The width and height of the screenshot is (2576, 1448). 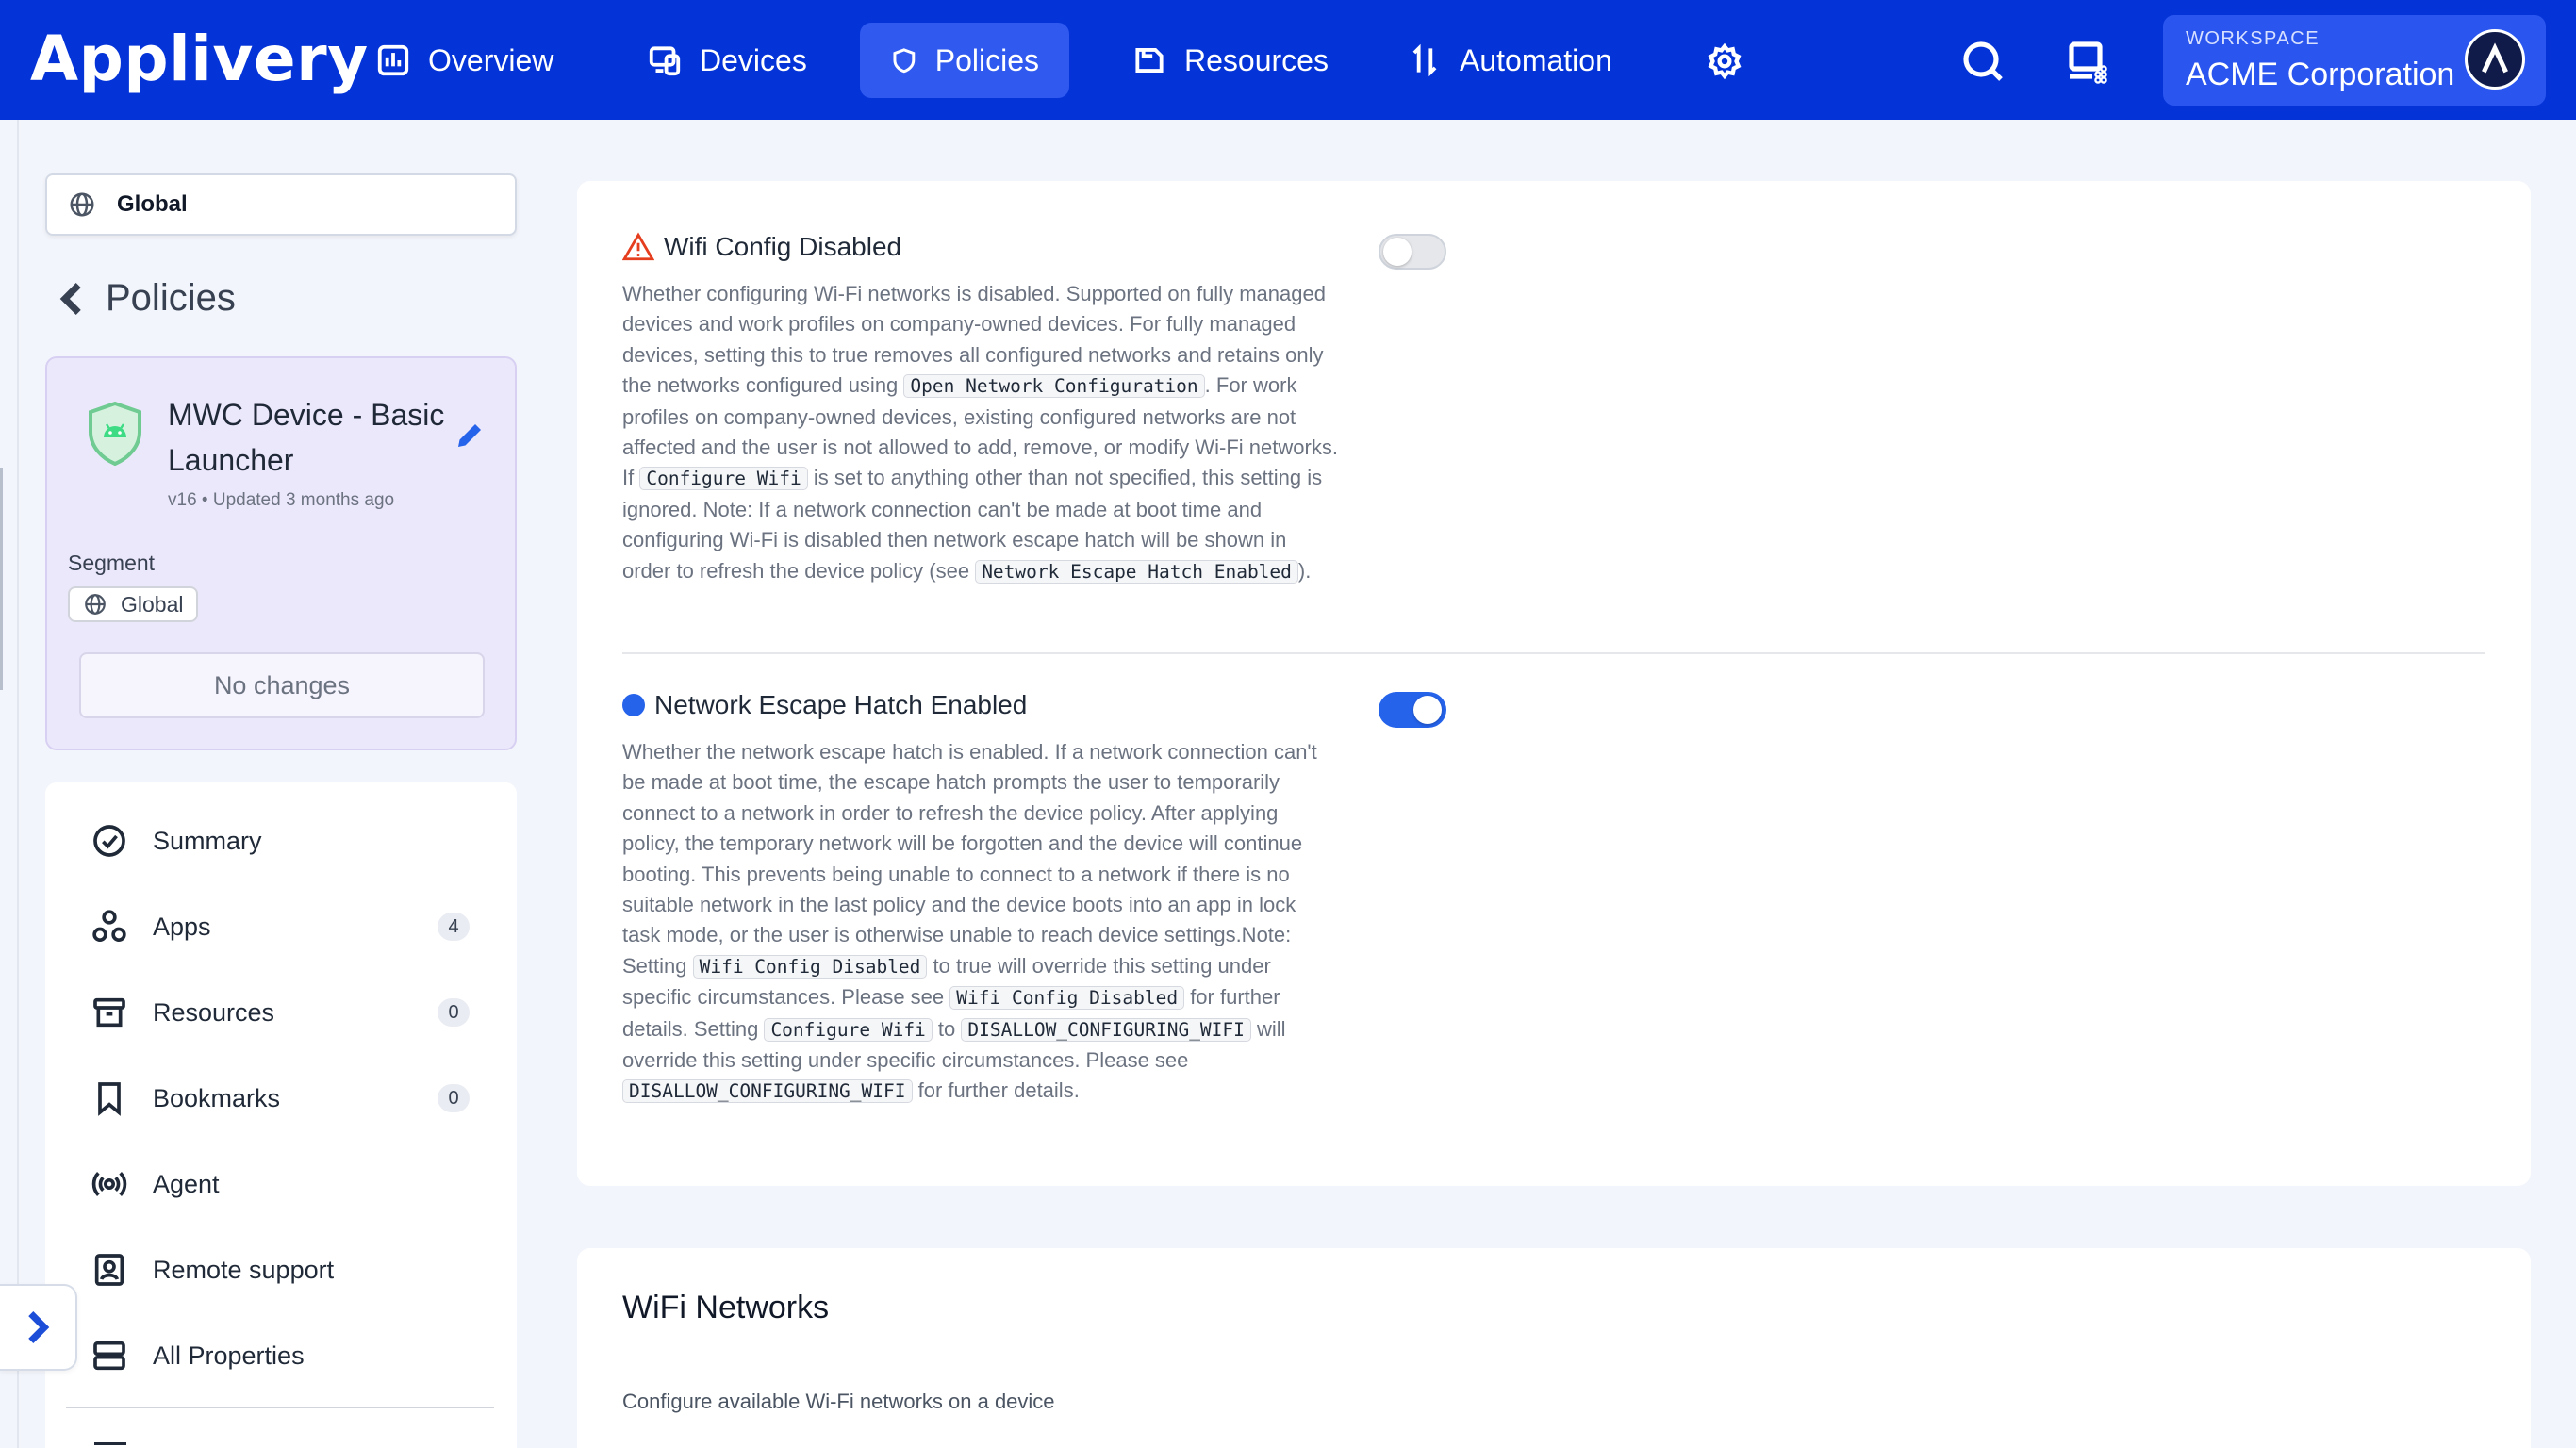 What do you see at coordinates (281, 204) in the screenshot?
I see `segment-selector: Global` at bounding box center [281, 204].